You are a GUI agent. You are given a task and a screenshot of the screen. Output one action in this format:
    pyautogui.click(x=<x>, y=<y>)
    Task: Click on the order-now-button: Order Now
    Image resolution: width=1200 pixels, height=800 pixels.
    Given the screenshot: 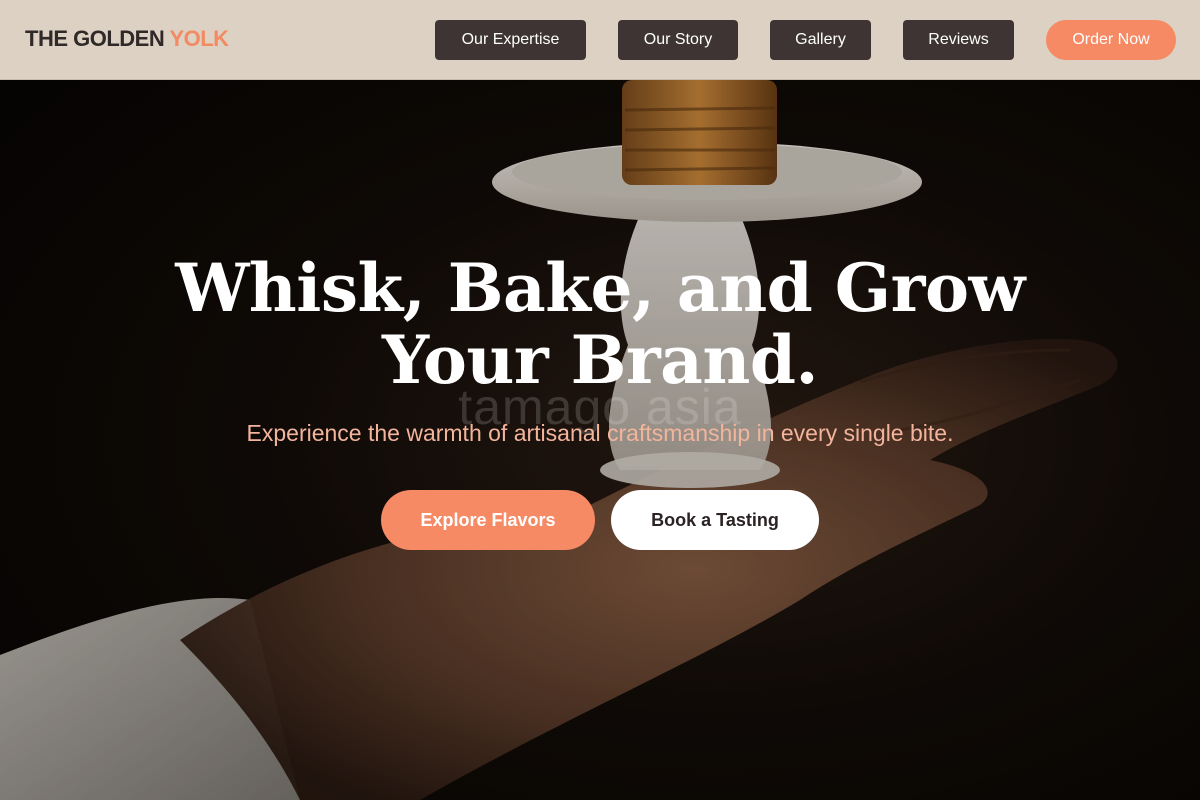 What is the action you would take?
    pyautogui.click(x=1111, y=40)
    